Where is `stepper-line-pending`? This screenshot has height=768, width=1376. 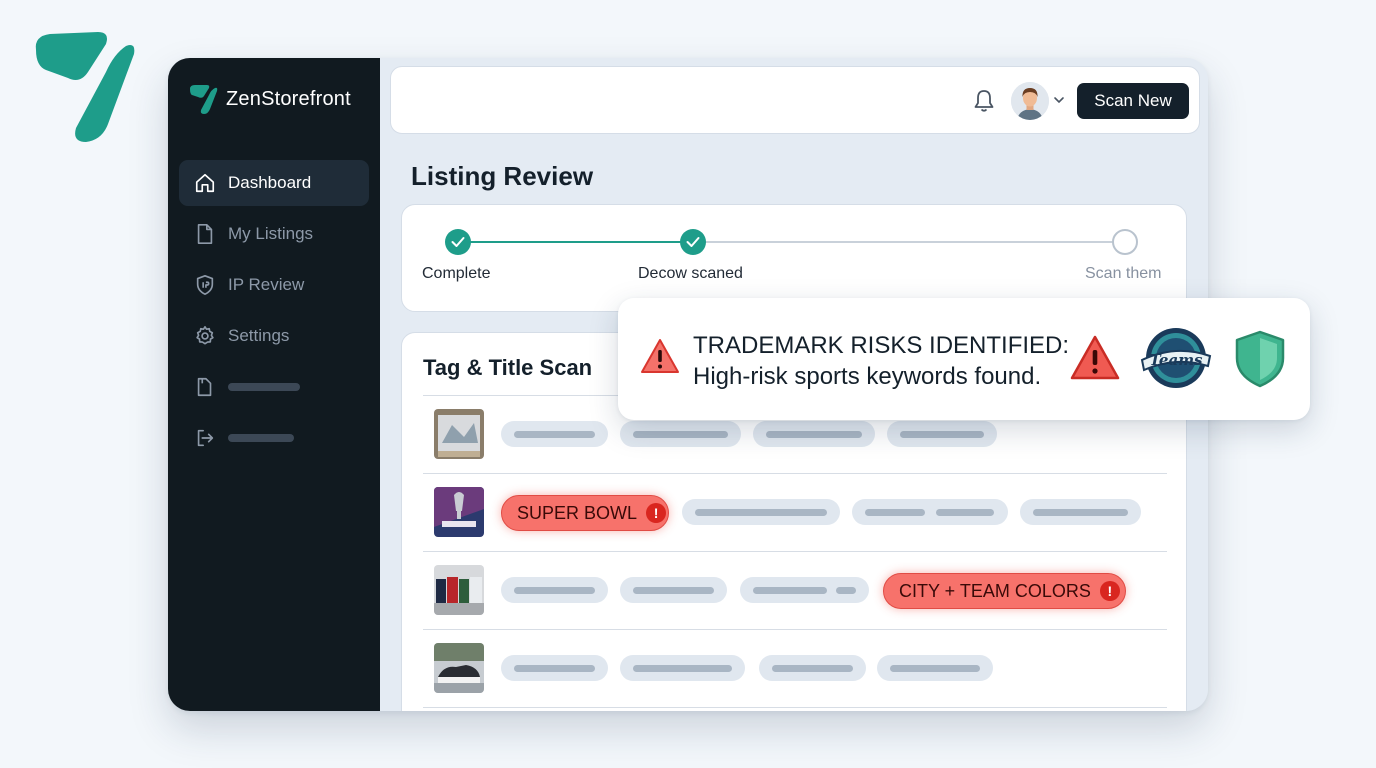
stepper-line-pending is located at coordinates (908, 242).